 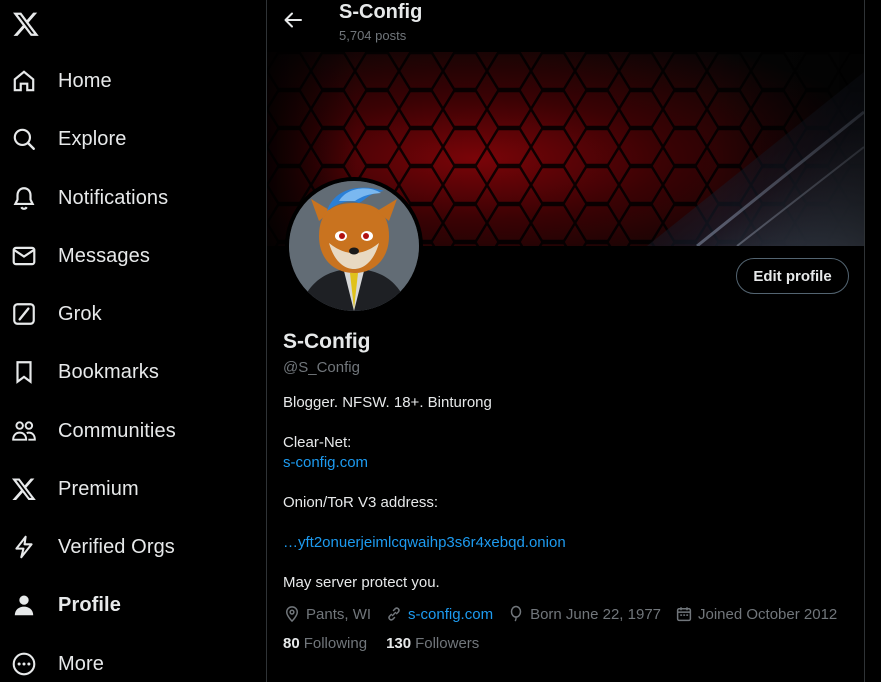 What do you see at coordinates (24, 372) in the screenshot?
I see `bookmark-icon` at bounding box center [24, 372].